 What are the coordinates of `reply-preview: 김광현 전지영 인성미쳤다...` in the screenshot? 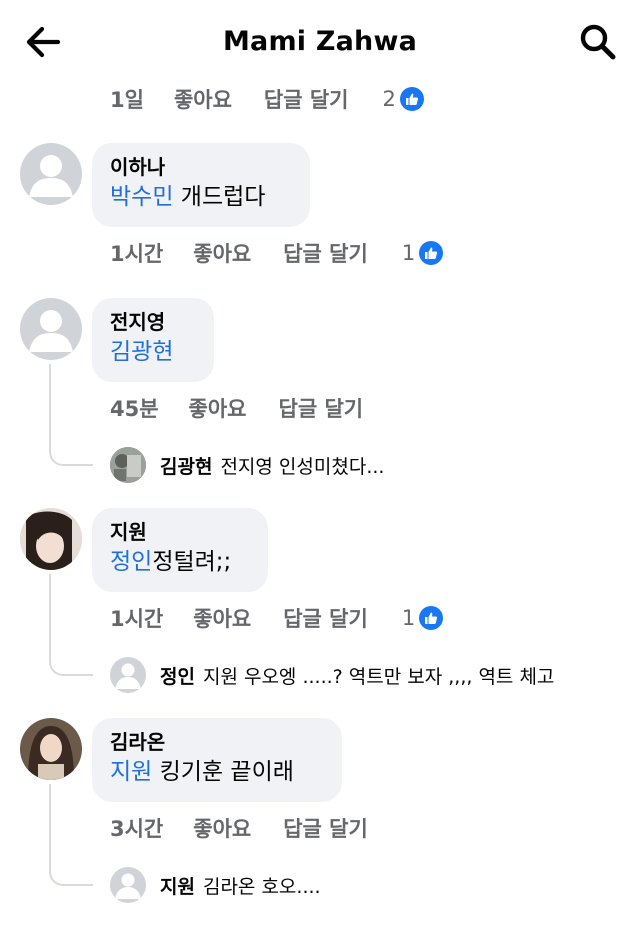 It's located at (247, 465).